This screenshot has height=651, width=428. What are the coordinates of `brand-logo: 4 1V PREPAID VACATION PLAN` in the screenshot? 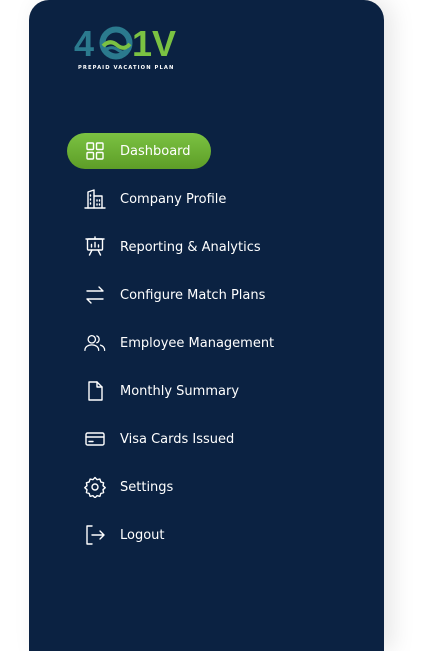 It's located at (134, 50).